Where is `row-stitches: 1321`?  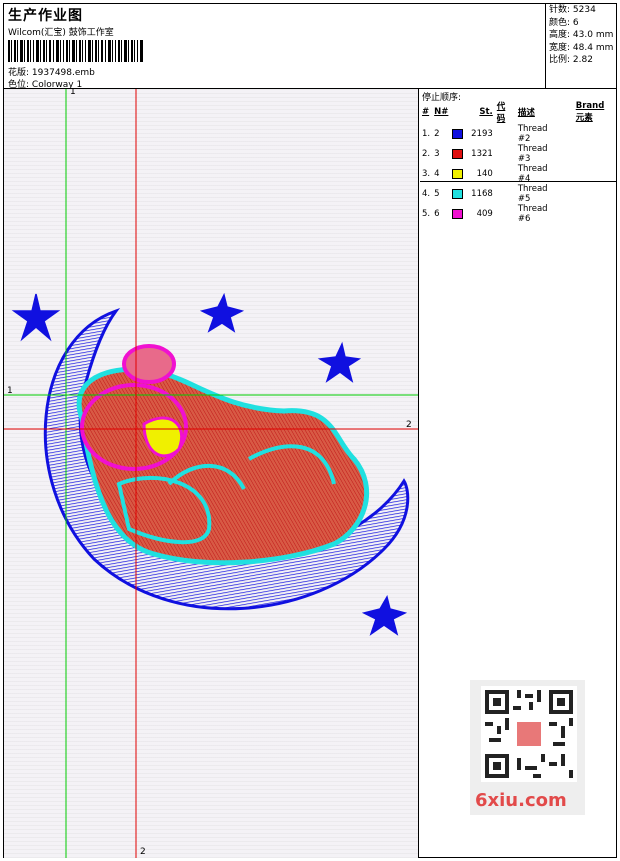 row-stitches: 1321 is located at coordinates (482, 154).